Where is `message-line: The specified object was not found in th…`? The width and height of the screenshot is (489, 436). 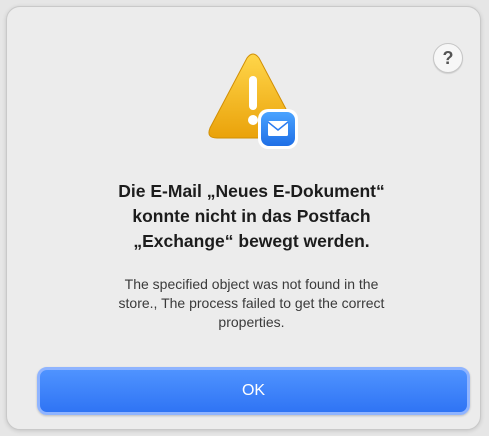
message-line: The specified object was not found in th… is located at coordinates (251, 284).